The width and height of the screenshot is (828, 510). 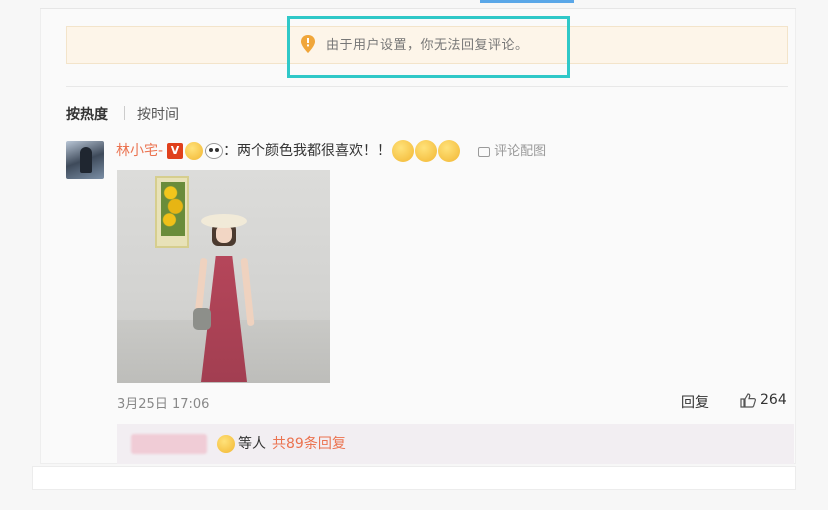 I want to click on comment-image-label: 评论配图, so click(x=520, y=151).